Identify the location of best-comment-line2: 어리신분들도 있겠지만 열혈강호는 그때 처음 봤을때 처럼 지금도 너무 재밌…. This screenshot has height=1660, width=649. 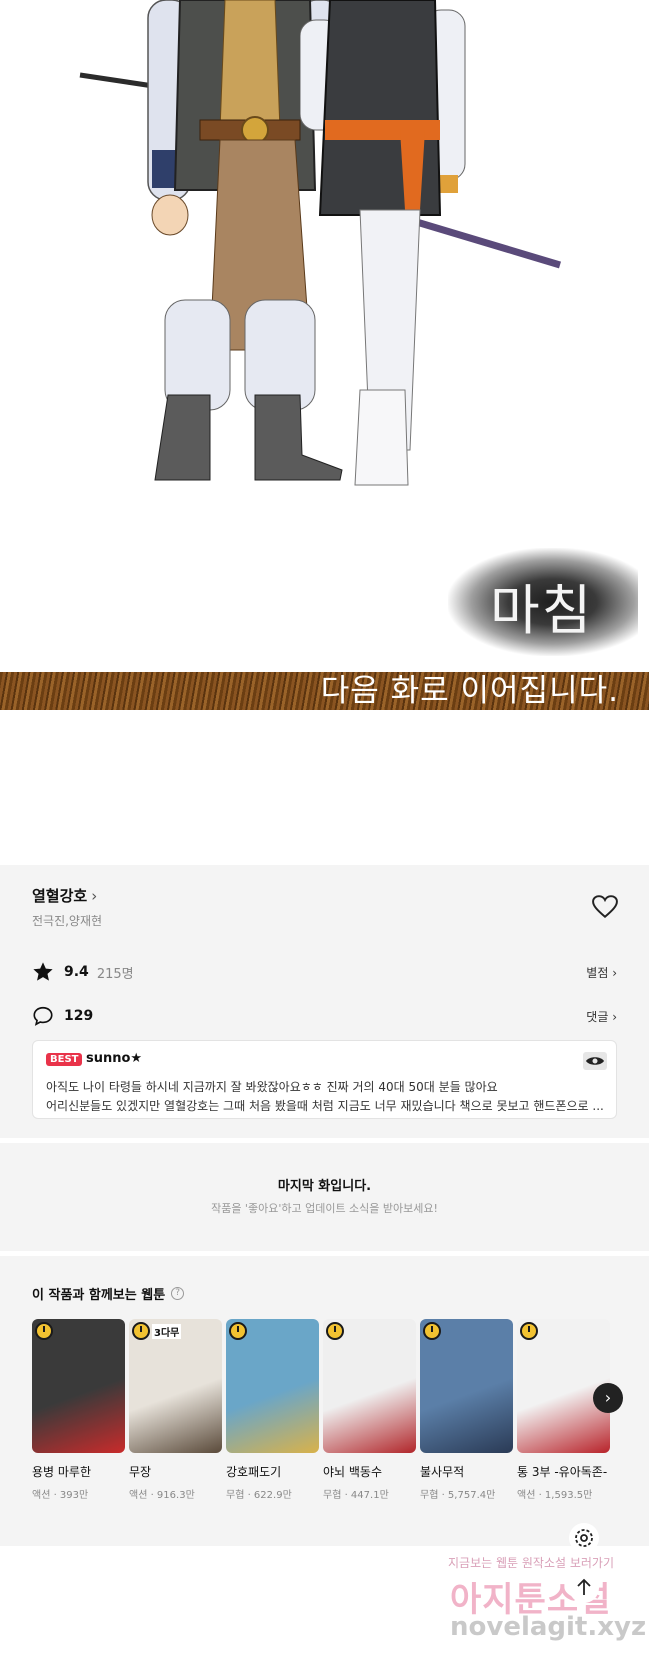
(325, 1106).